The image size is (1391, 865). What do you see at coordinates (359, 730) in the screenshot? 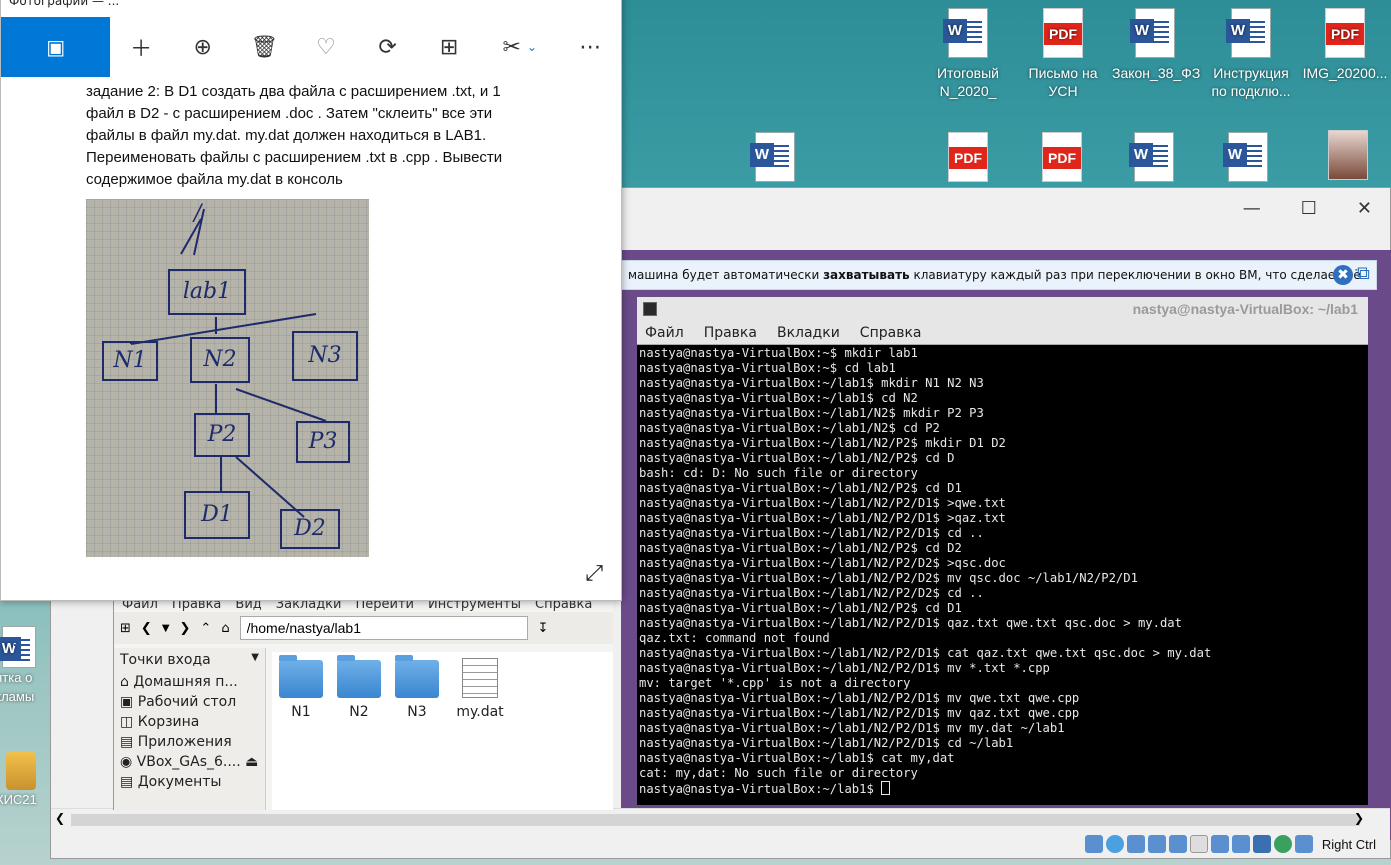
I see `file-item-n2: N2` at bounding box center [359, 730].